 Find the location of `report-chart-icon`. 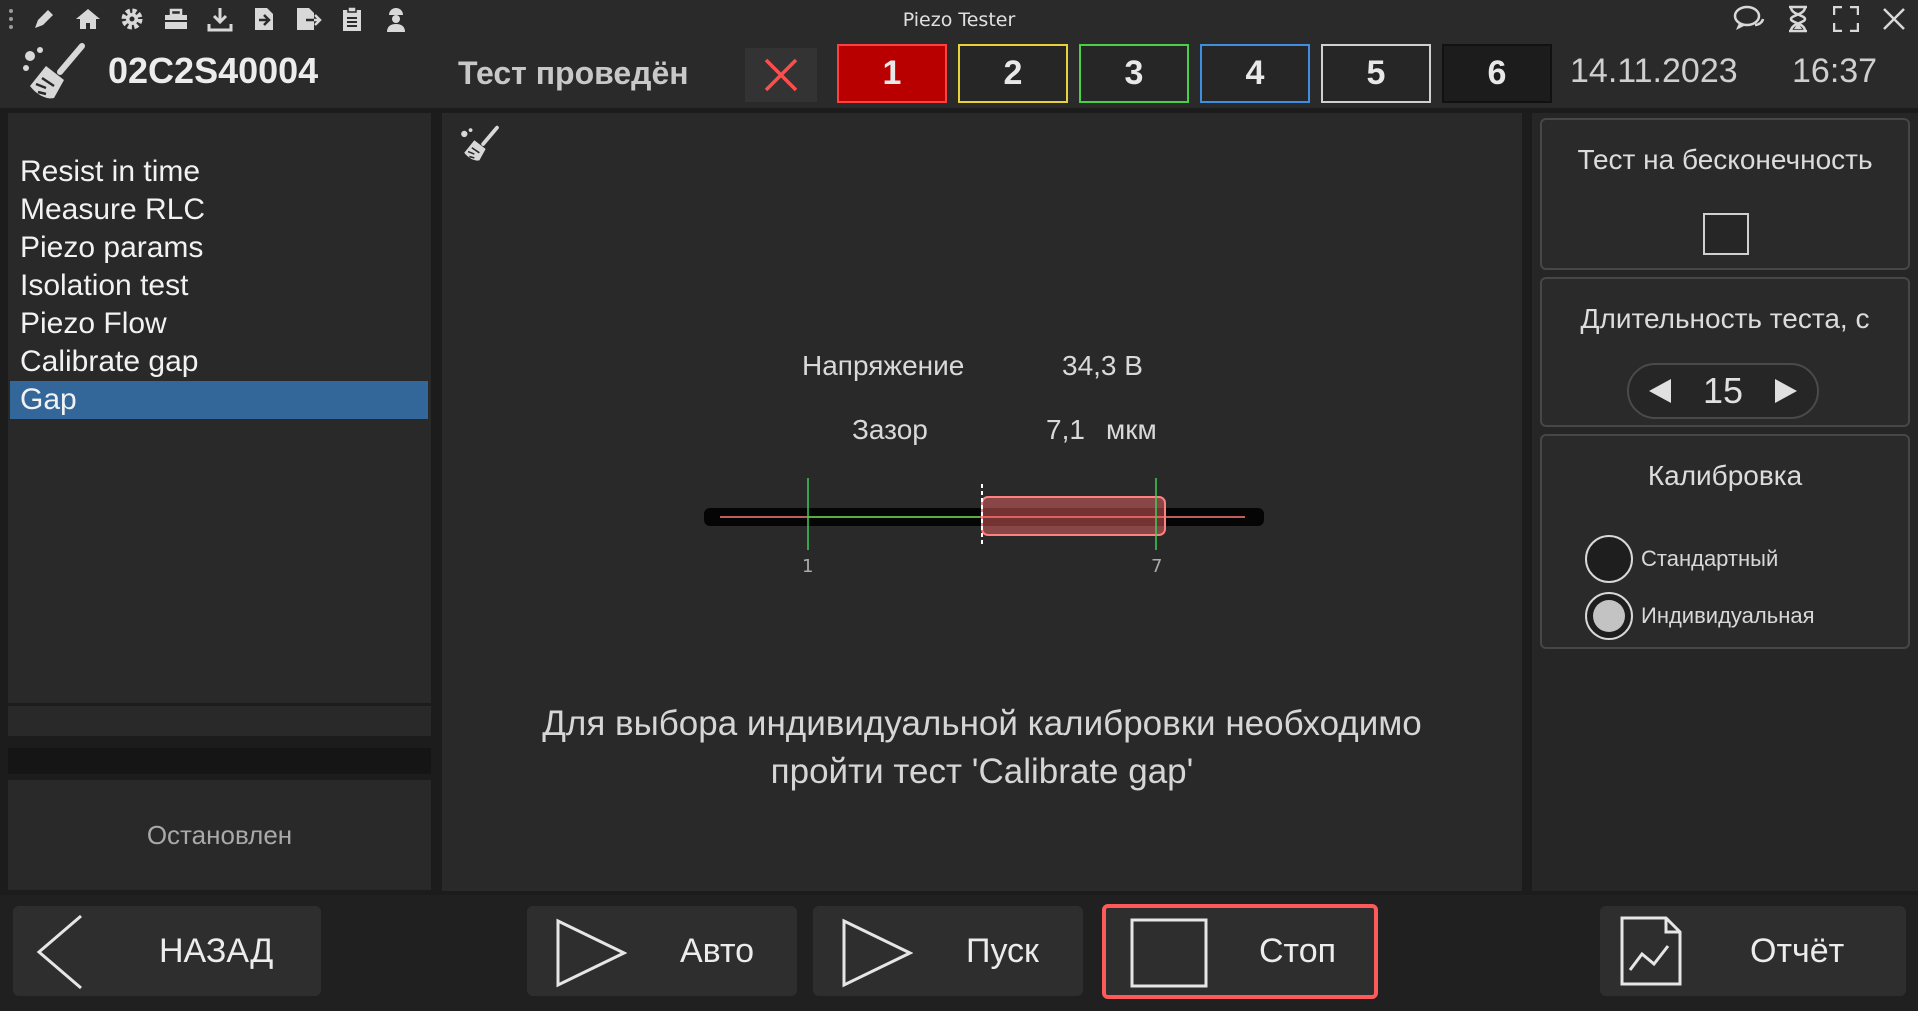

report-chart-icon is located at coordinates (1651, 951).